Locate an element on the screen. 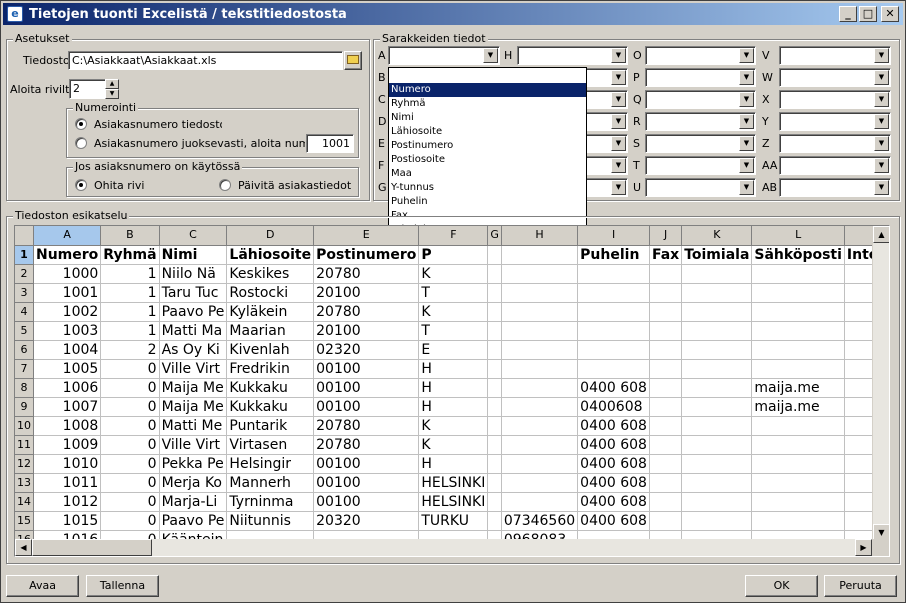  row-header: 1 is located at coordinates (24, 255).